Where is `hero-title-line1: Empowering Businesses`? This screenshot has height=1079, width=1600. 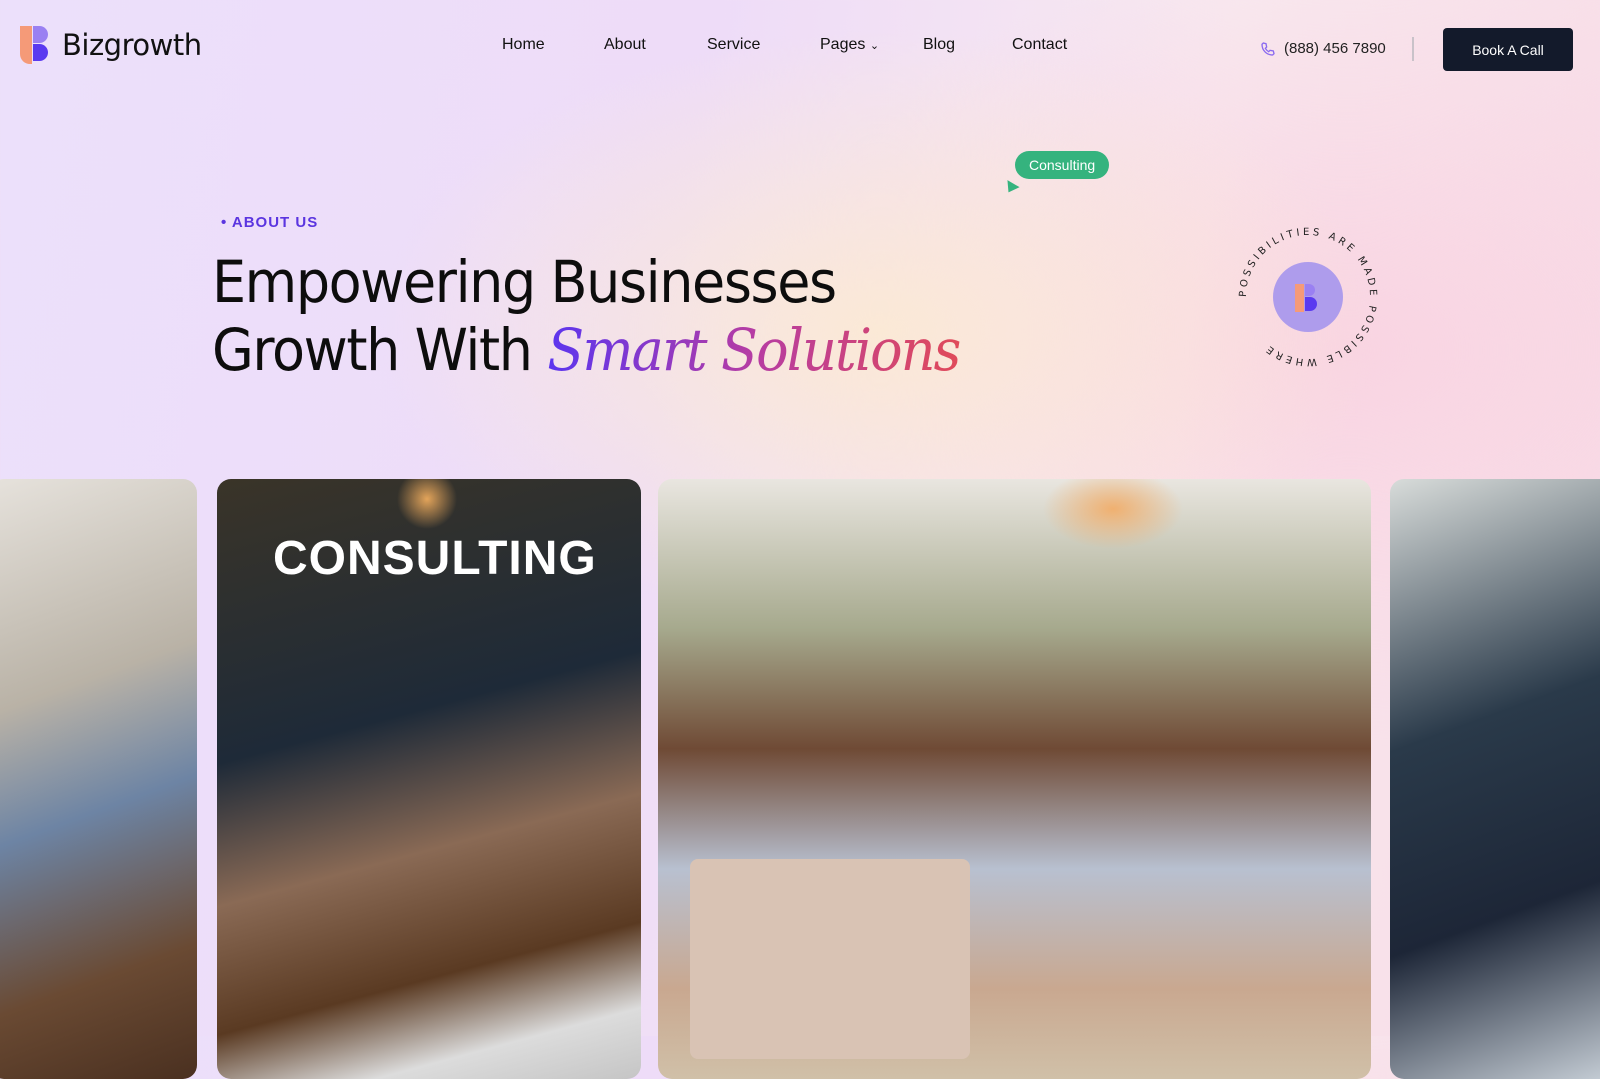
hero-title-line1: Empowering Businesses is located at coordinates (524, 282).